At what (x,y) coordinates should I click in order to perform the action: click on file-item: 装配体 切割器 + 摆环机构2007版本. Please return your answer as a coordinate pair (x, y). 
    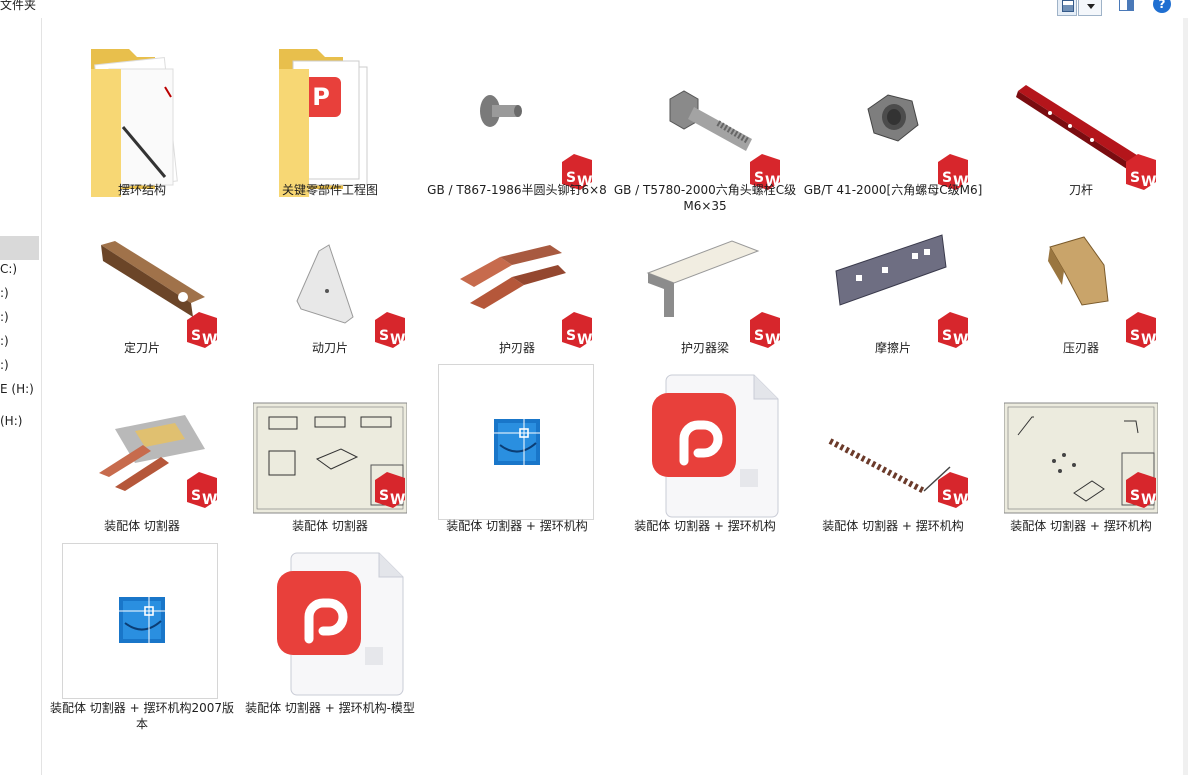
    Looking at the image, I should click on (142, 633).